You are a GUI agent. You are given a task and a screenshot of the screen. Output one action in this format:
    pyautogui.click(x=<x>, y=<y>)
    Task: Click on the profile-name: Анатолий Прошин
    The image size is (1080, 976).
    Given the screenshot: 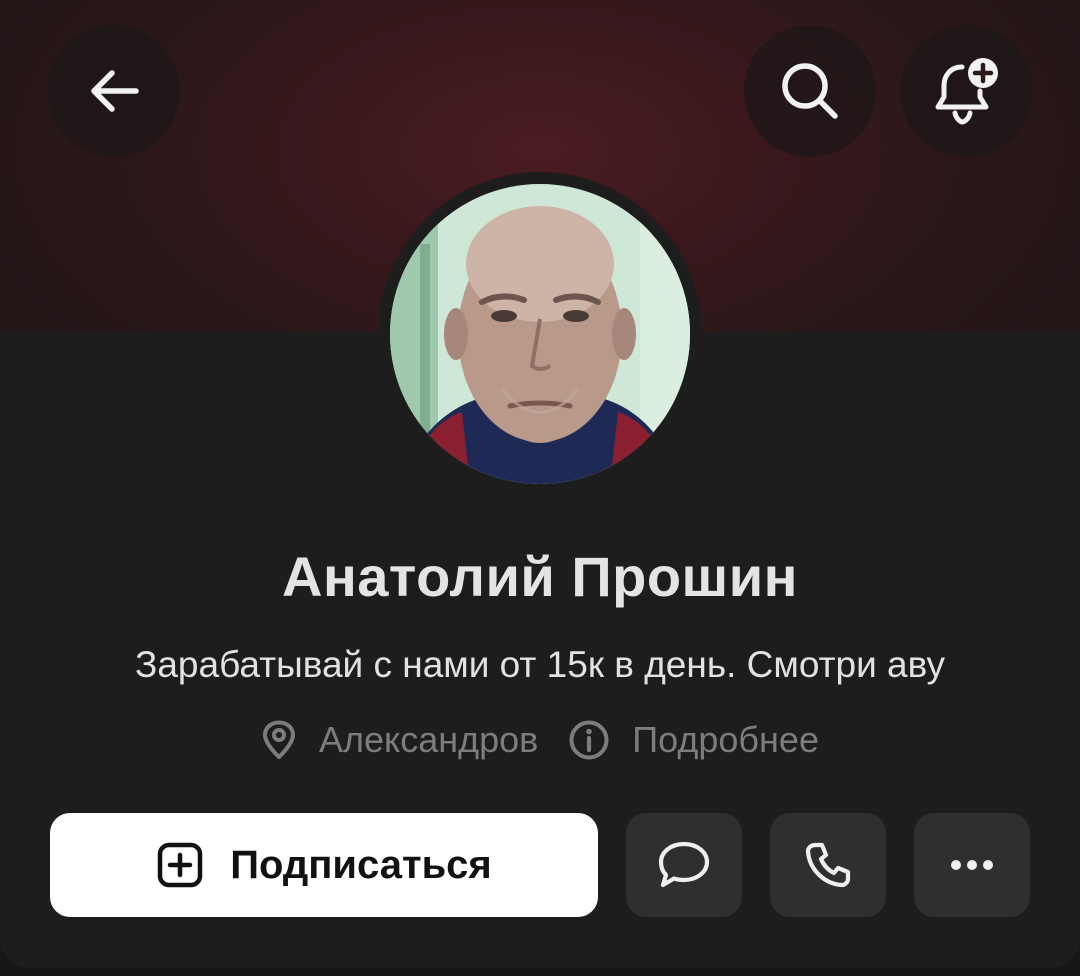 What is the action you would take?
    pyautogui.click(x=540, y=576)
    